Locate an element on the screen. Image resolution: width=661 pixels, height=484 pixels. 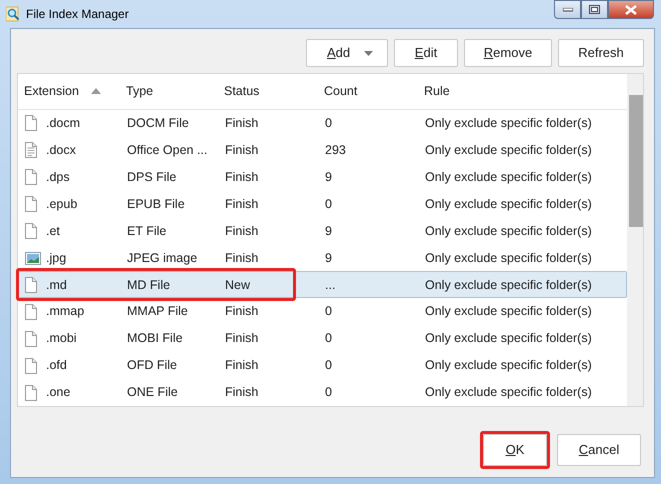
minimize-icon is located at coordinates (567, 10).